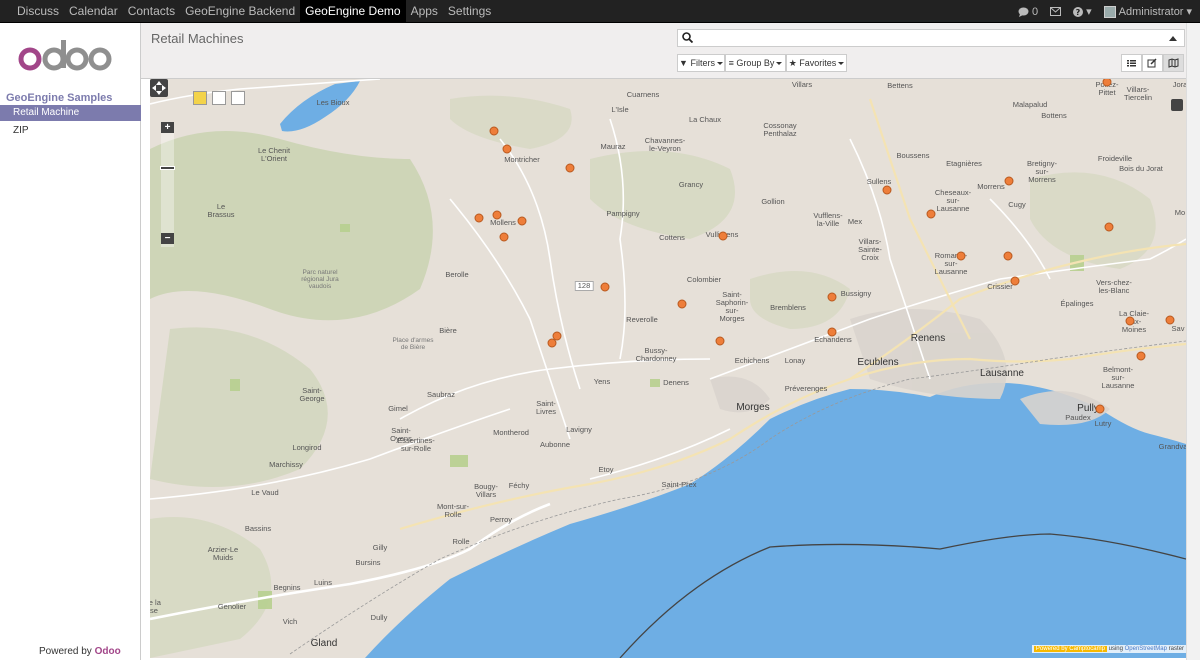  Describe the element at coordinates (623, 213) in the screenshot. I see `map-place-label: Pampigny` at that location.